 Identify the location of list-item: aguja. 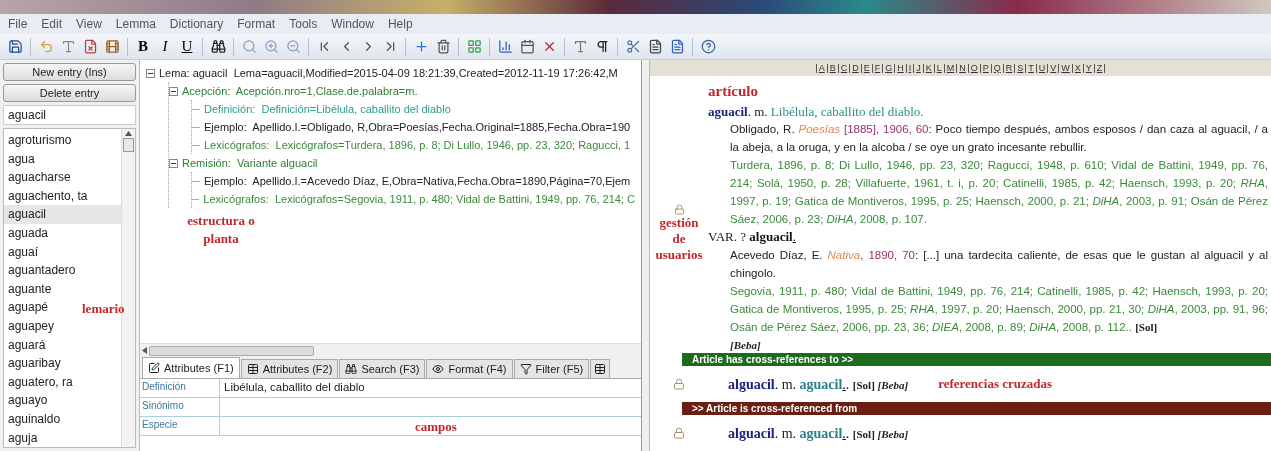
(23, 437).